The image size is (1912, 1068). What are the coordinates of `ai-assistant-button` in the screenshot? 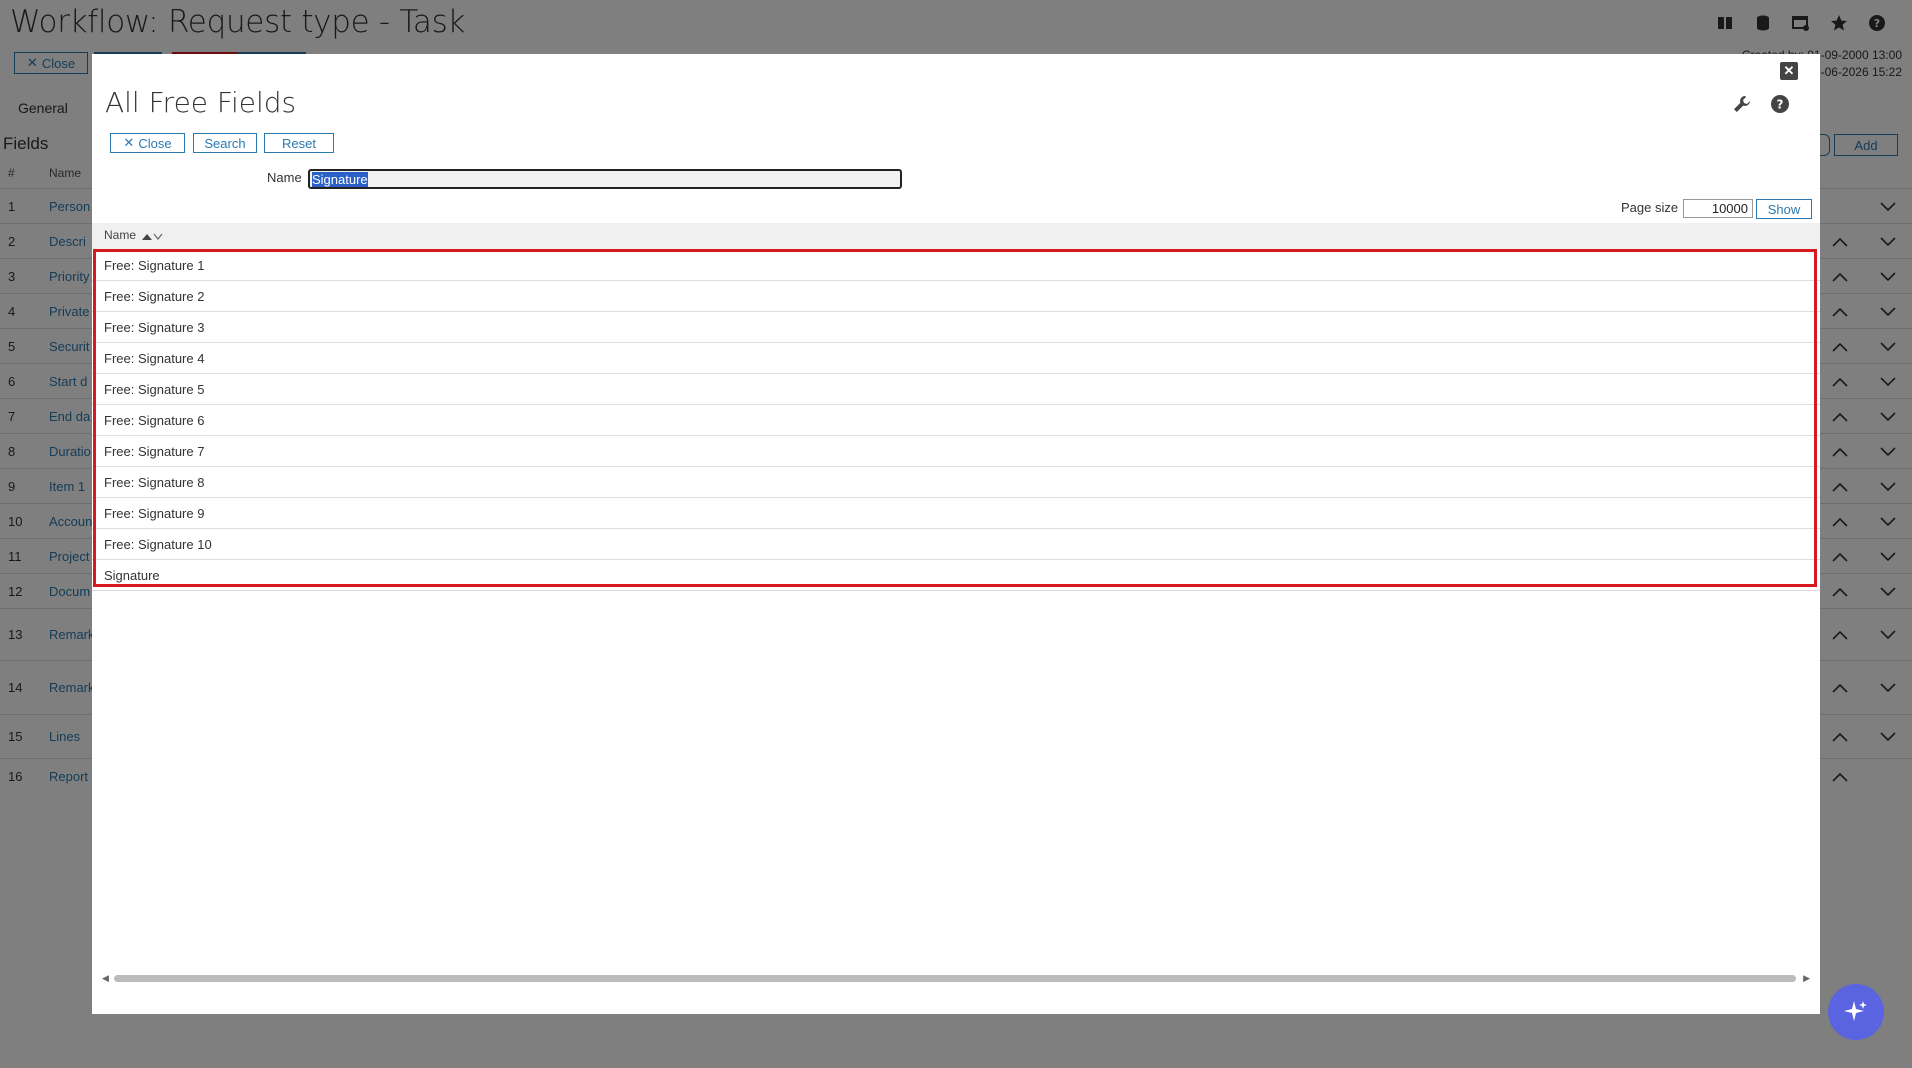 It's located at (1856, 1012).